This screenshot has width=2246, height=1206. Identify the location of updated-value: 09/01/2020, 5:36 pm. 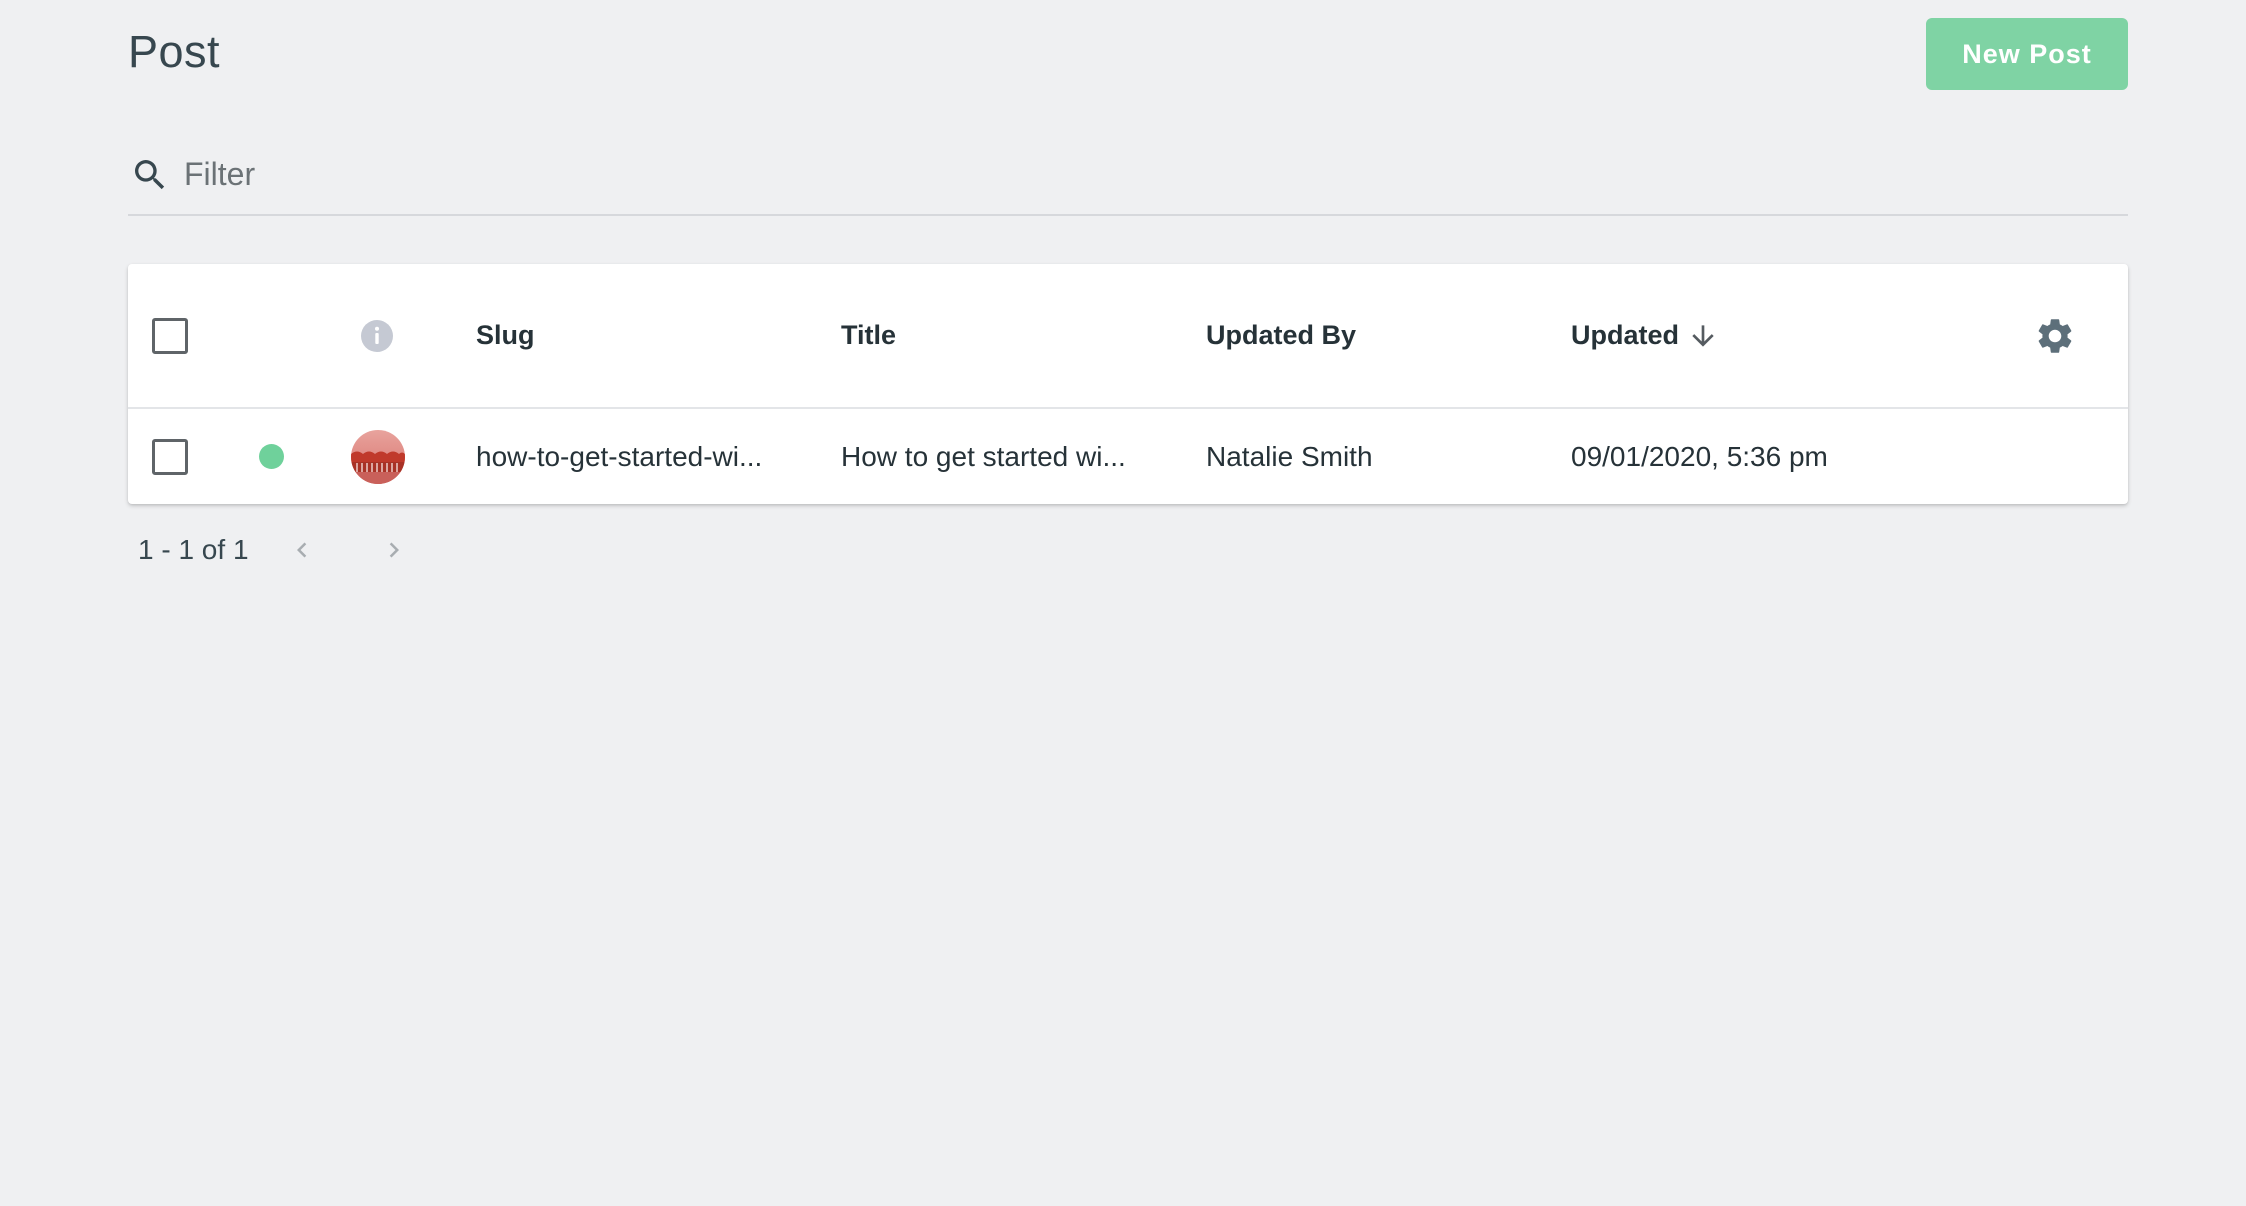
(1699, 456).